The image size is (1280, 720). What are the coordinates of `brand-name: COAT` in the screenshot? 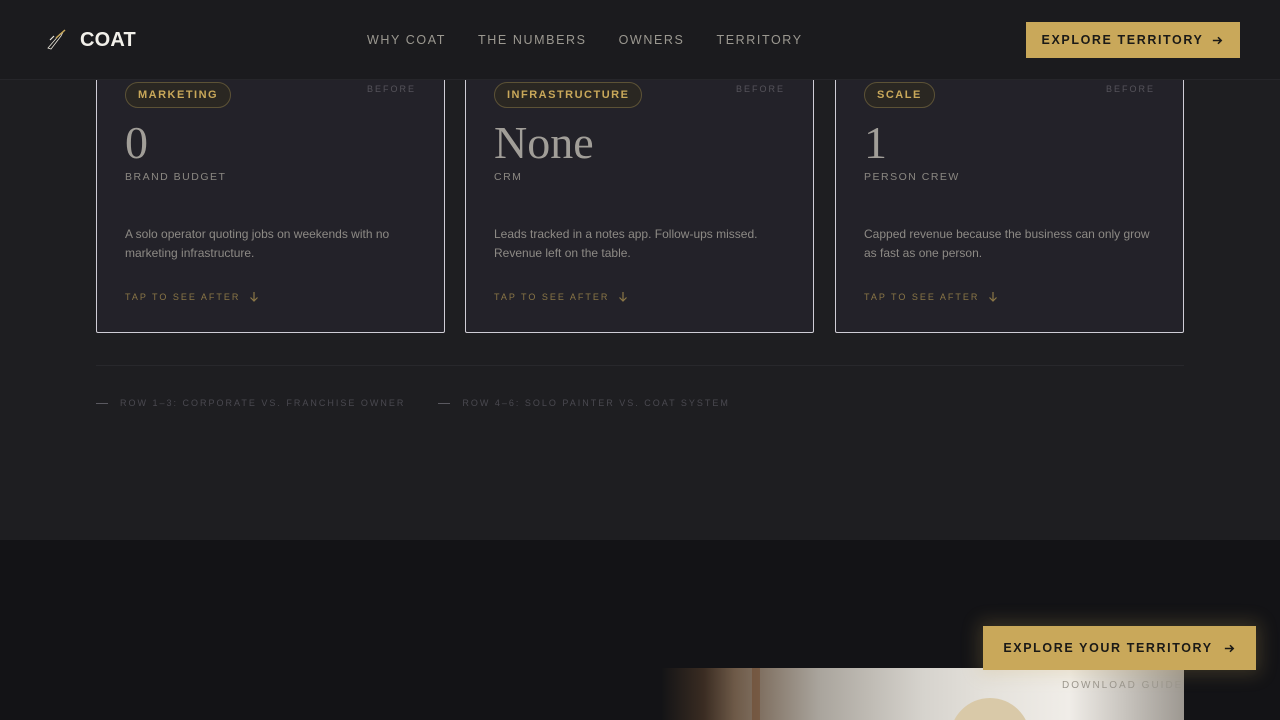 It's located at (108, 39).